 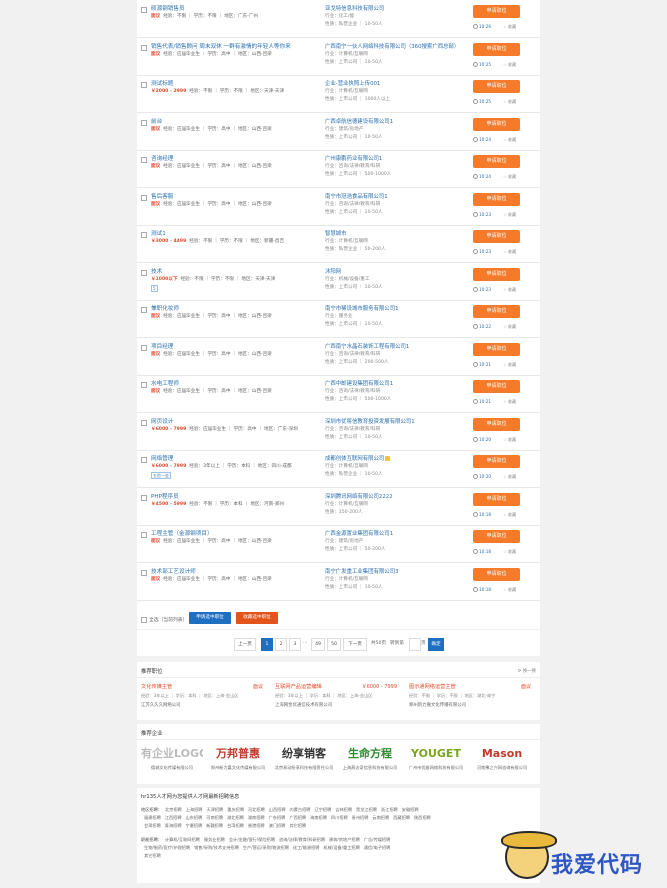 What do you see at coordinates (221, 46) in the screenshot?
I see `job-title-link: 销售代表/销售顾问 周末双休 一群有激情的年轻人等你来` at bounding box center [221, 46].